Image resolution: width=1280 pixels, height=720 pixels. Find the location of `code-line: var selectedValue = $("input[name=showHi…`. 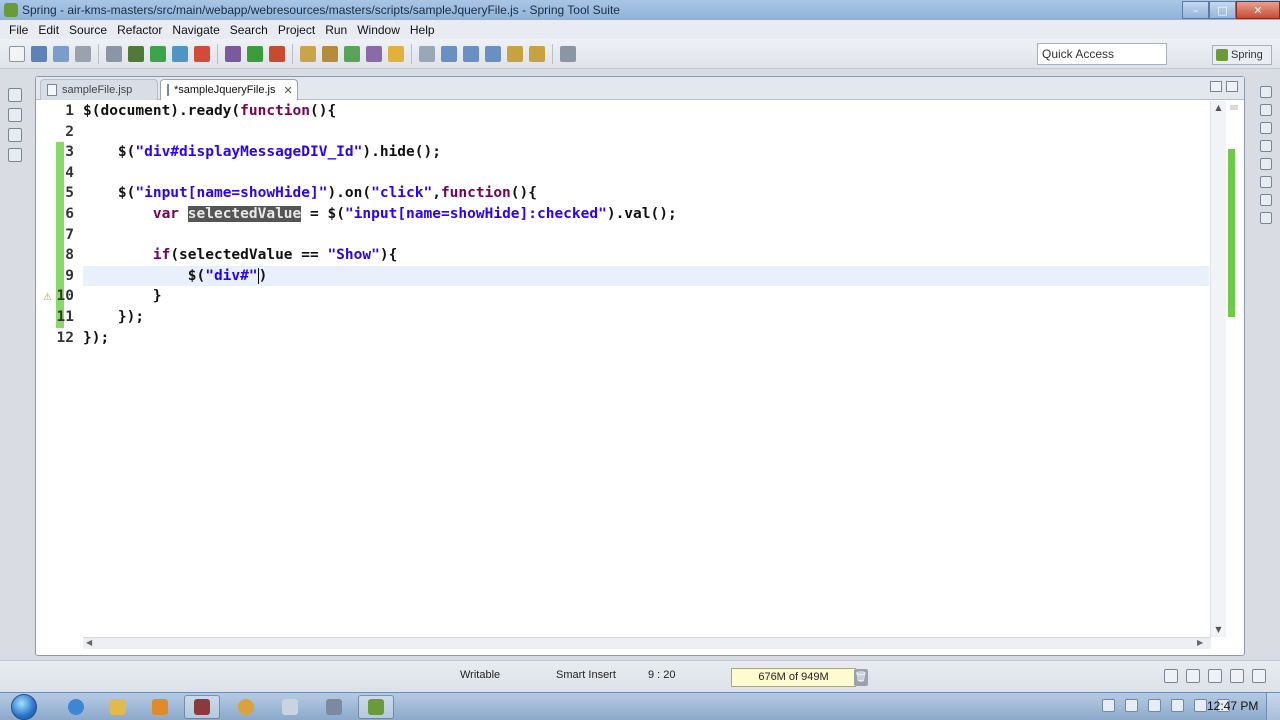

code-line: var selectedValue = $("input[name=showHi… is located at coordinates (414, 214).